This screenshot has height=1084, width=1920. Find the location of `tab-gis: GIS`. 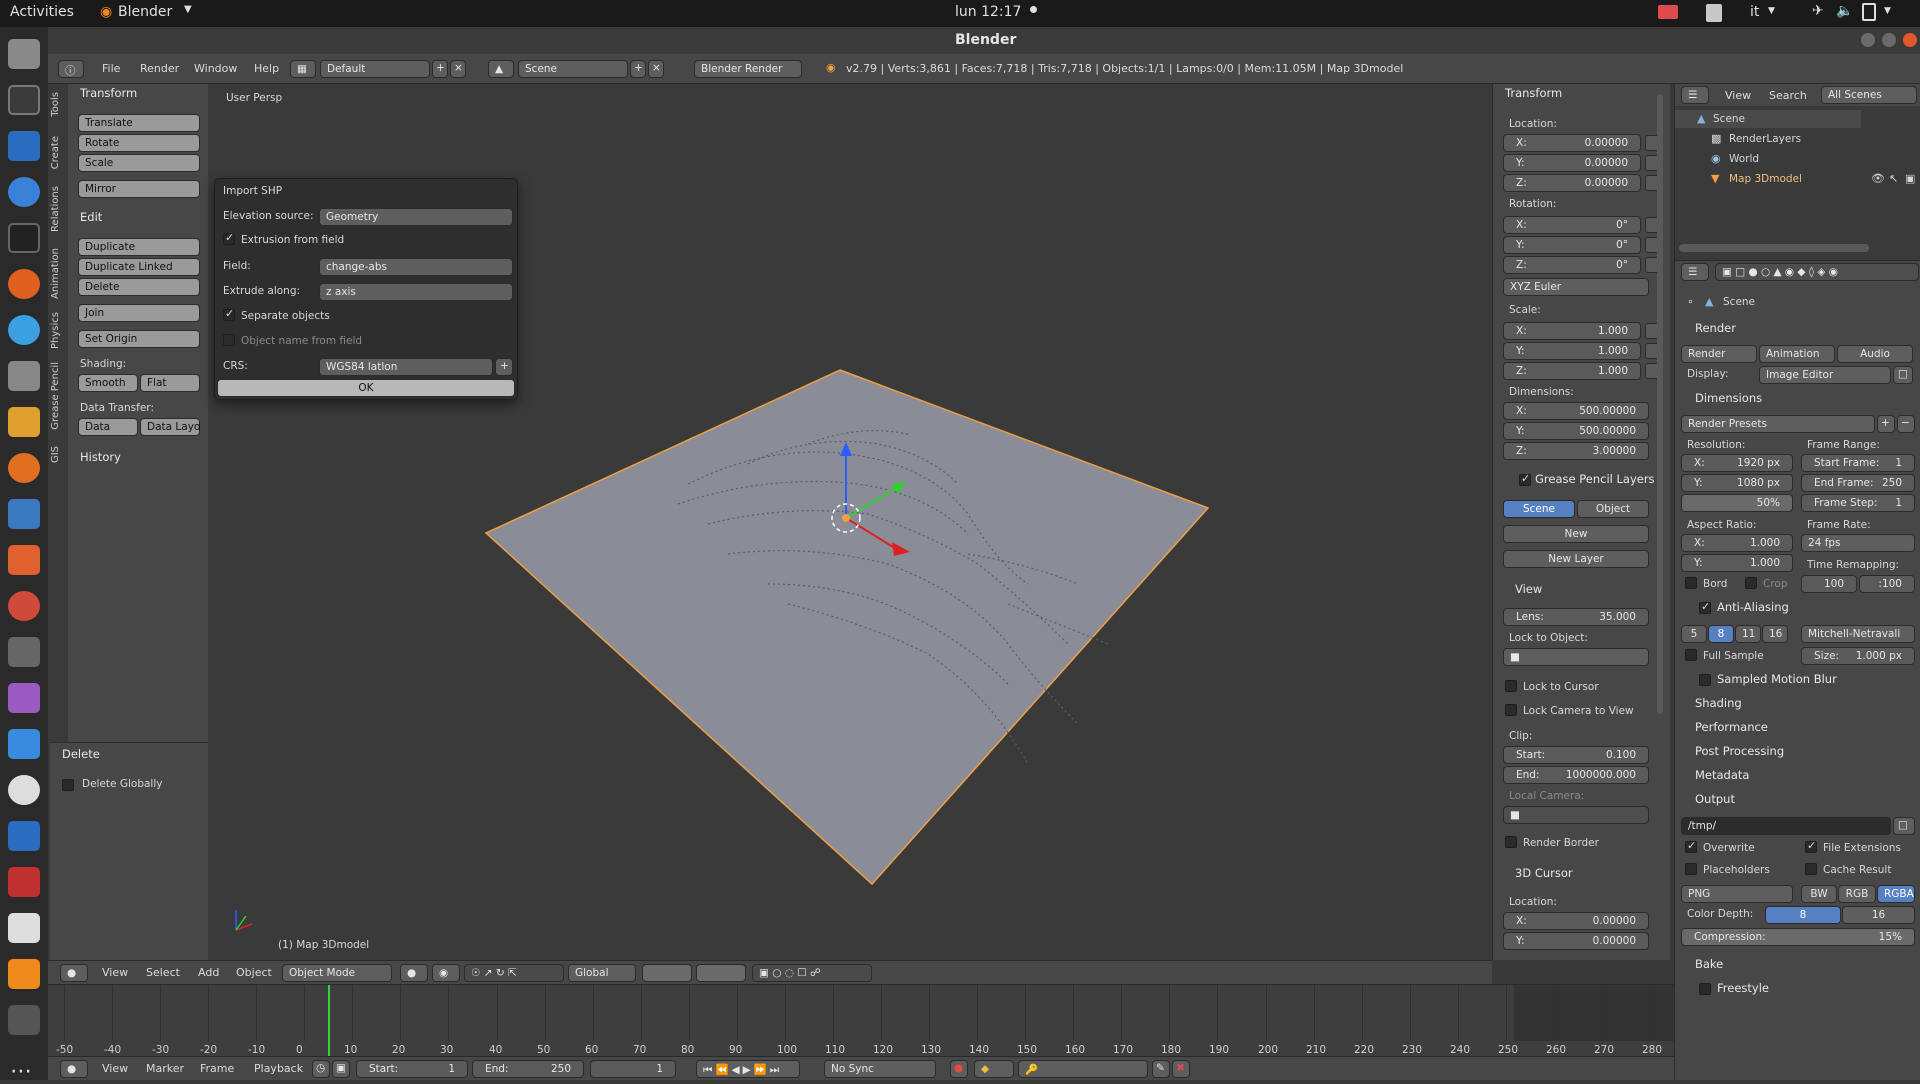

tab-gis: GIS is located at coordinates (57, 454).